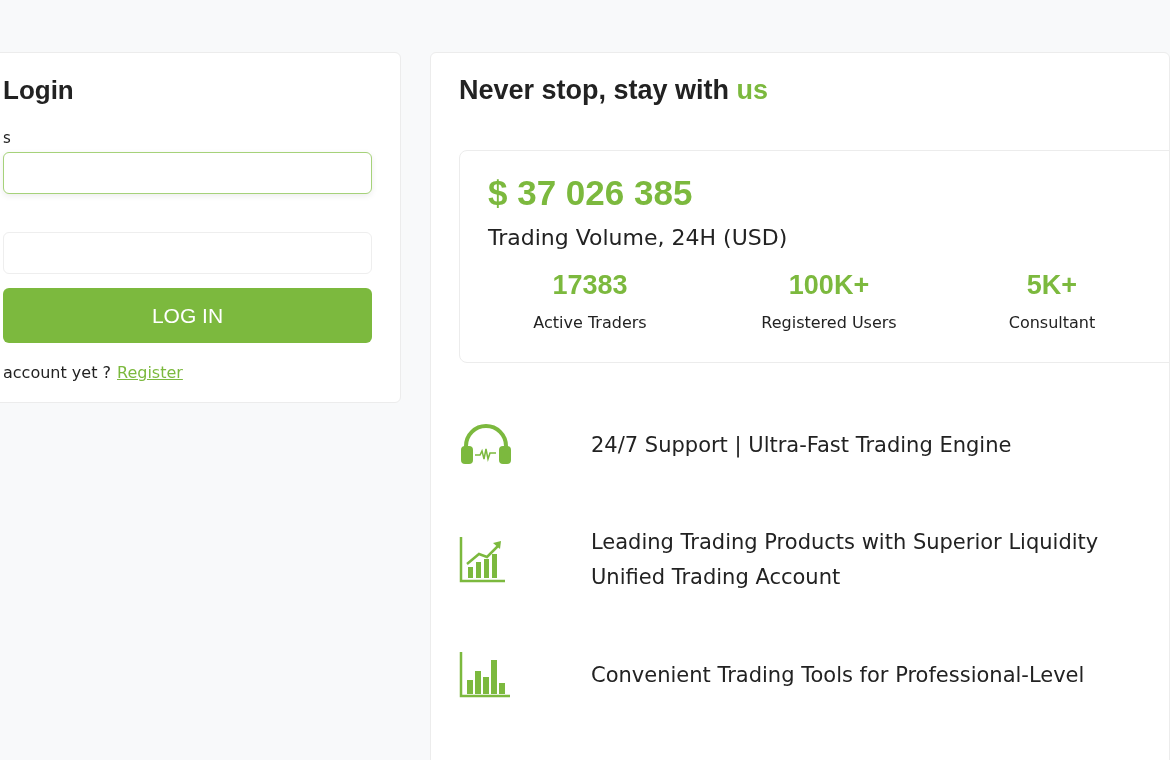 This screenshot has height=760, width=1170. What do you see at coordinates (483, 560) in the screenshot?
I see `growth-chart-icon` at bounding box center [483, 560].